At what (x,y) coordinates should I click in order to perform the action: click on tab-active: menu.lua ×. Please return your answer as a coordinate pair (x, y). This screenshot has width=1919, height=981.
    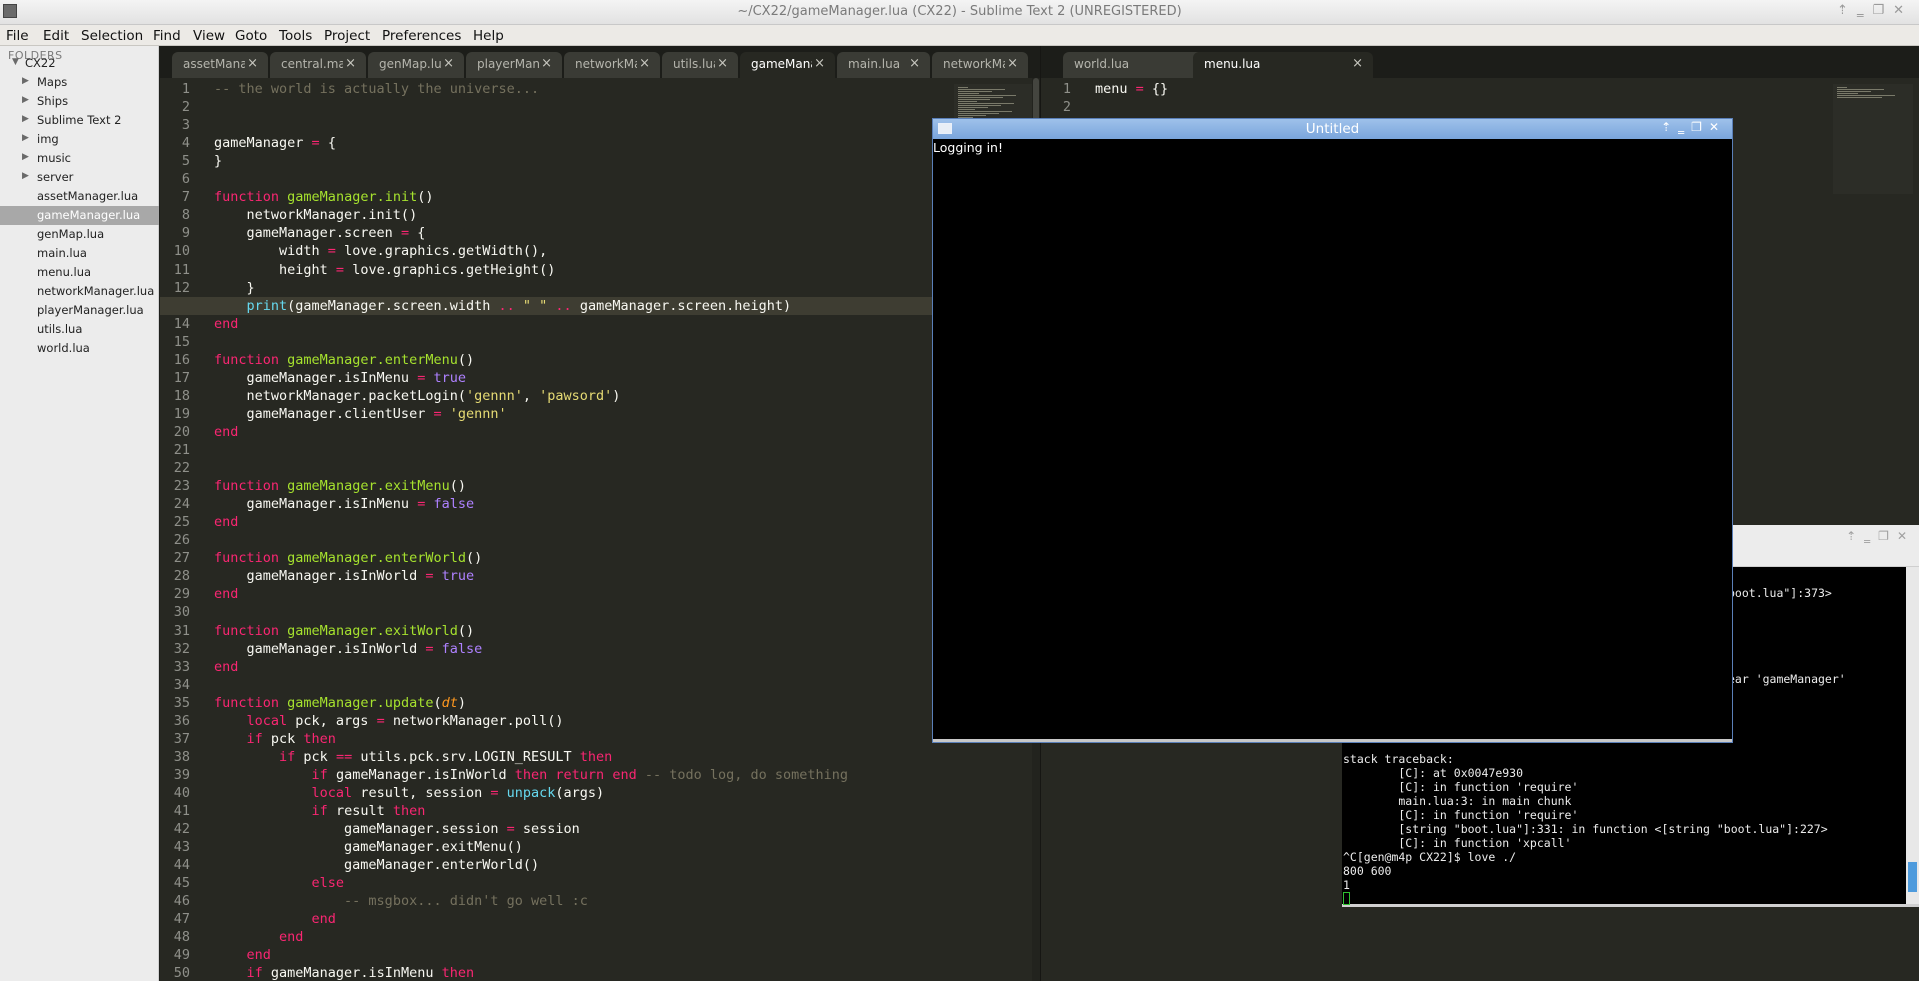
    Looking at the image, I should click on (1283, 65).